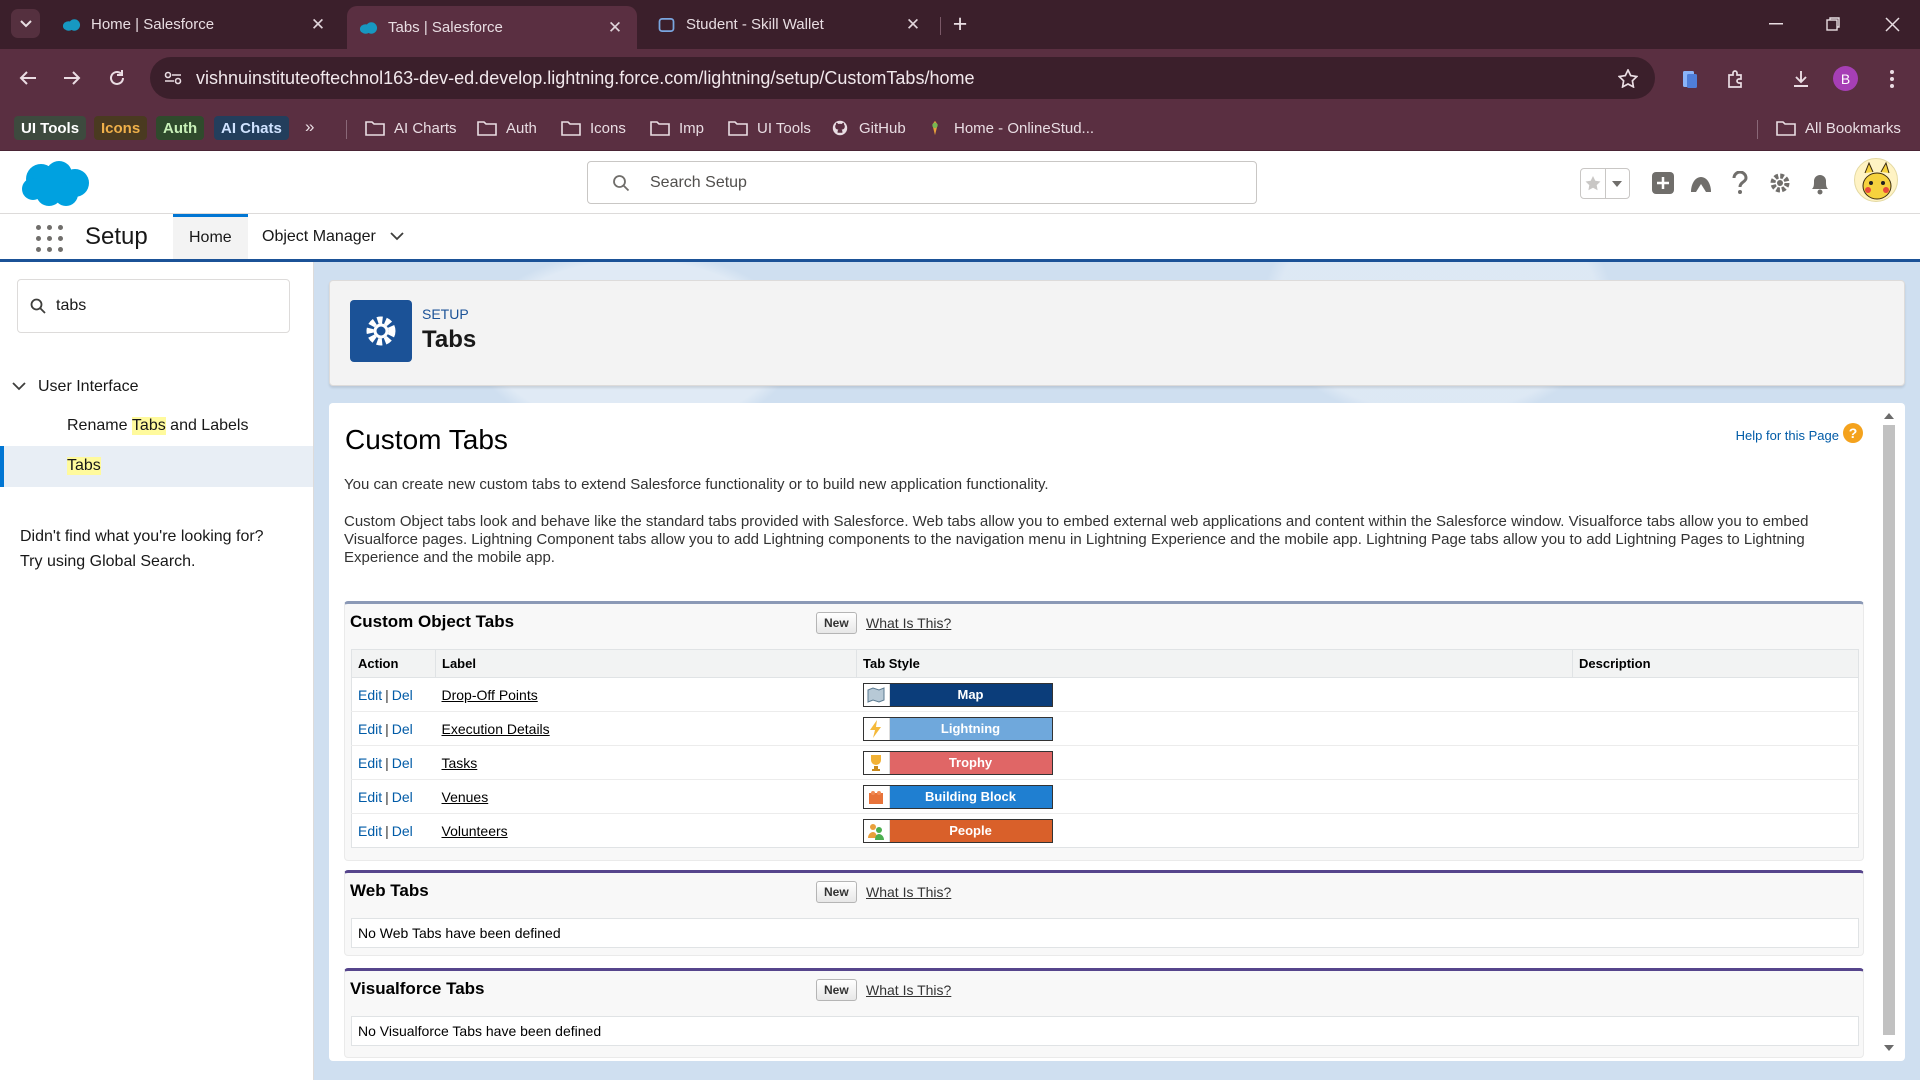 The image size is (1920, 1080). Describe the element at coordinates (1690, 79) in the screenshot. I see `extension-docs-icon` at that location.